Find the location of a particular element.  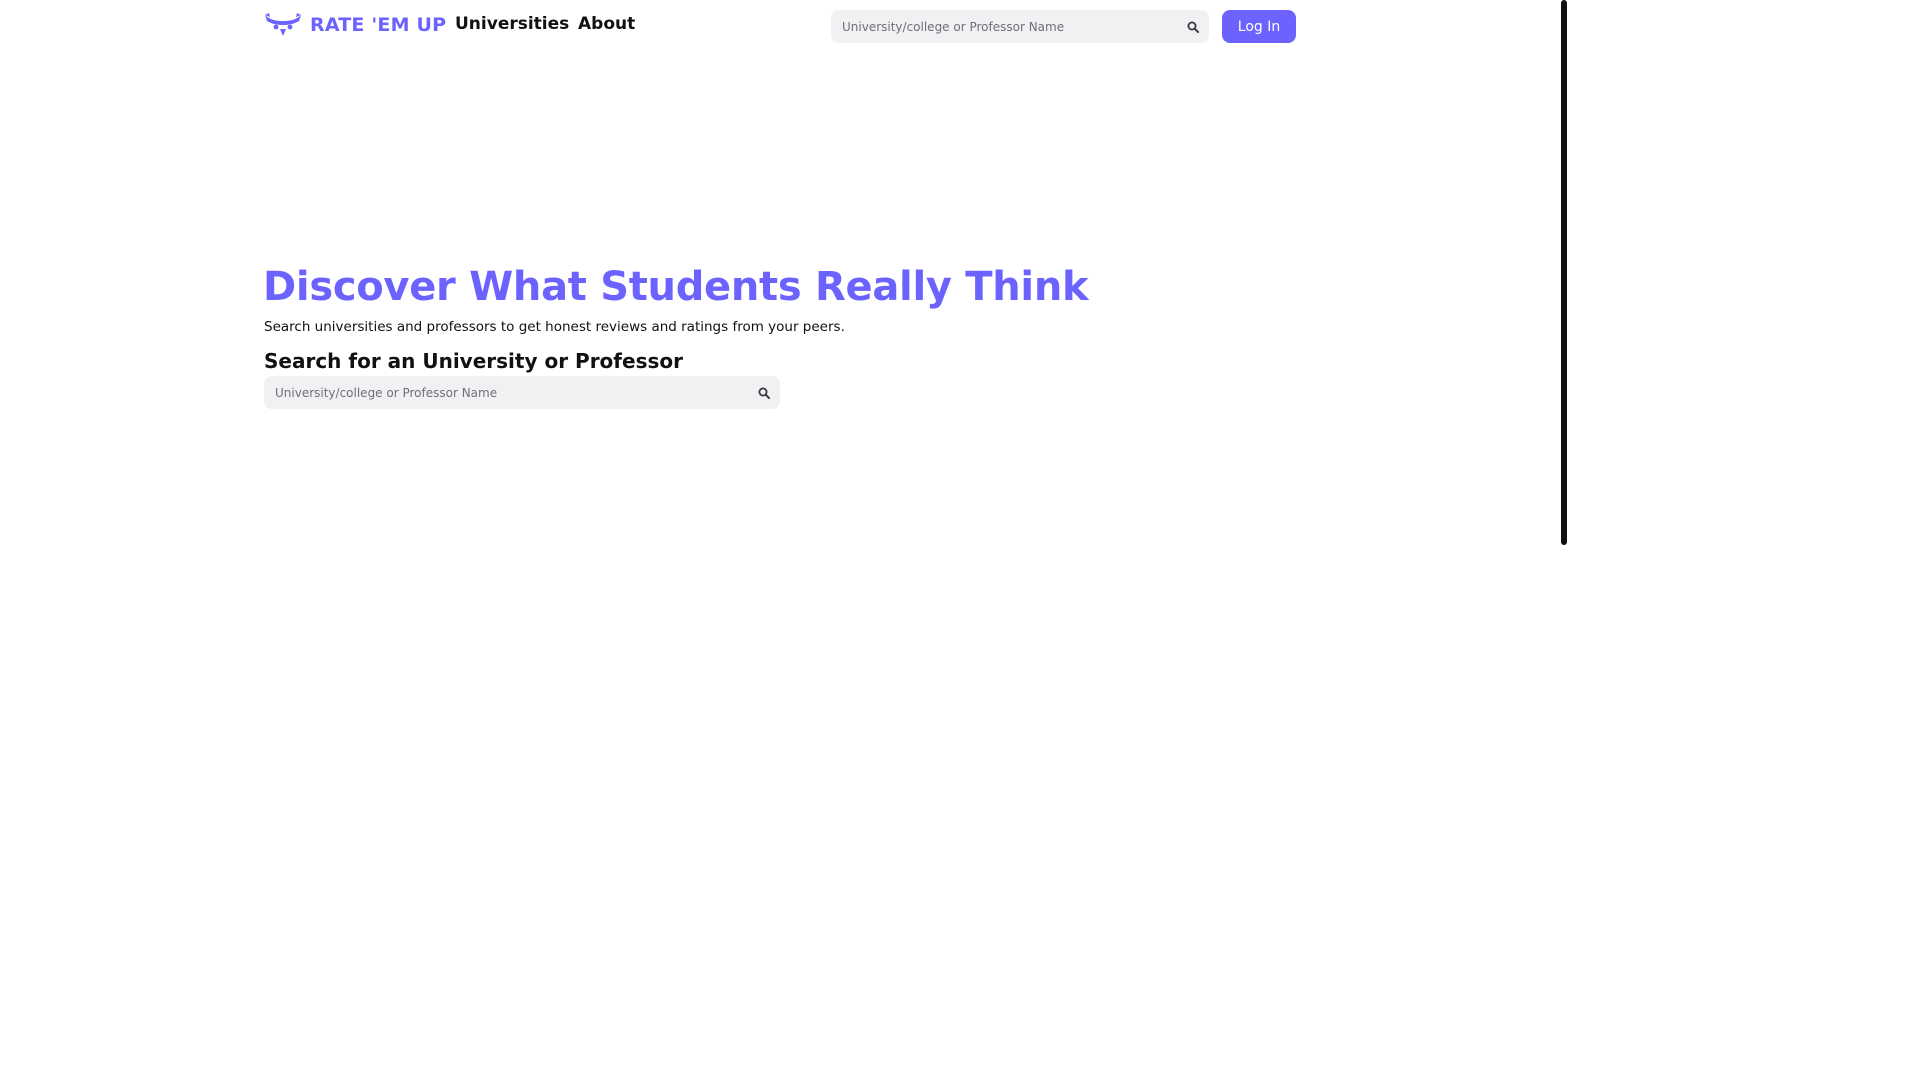

hero-title: Discover What Students Really Think is located at coordinates (676, 287).